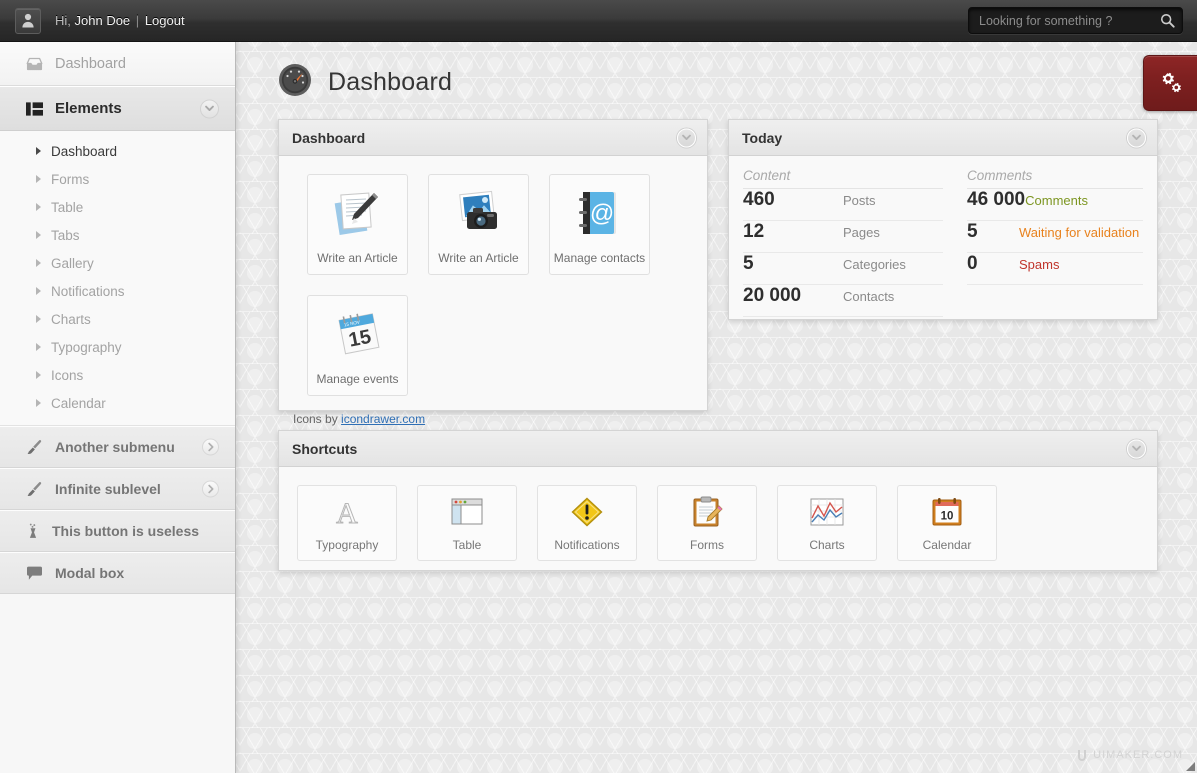 The height and width of the screenshot is (773, 1197). What do you see at coordinates (599, 224) in the screenshot?
I see `tile-manage-contacts: @ Manage contacts` at bounding box center [599, 224].